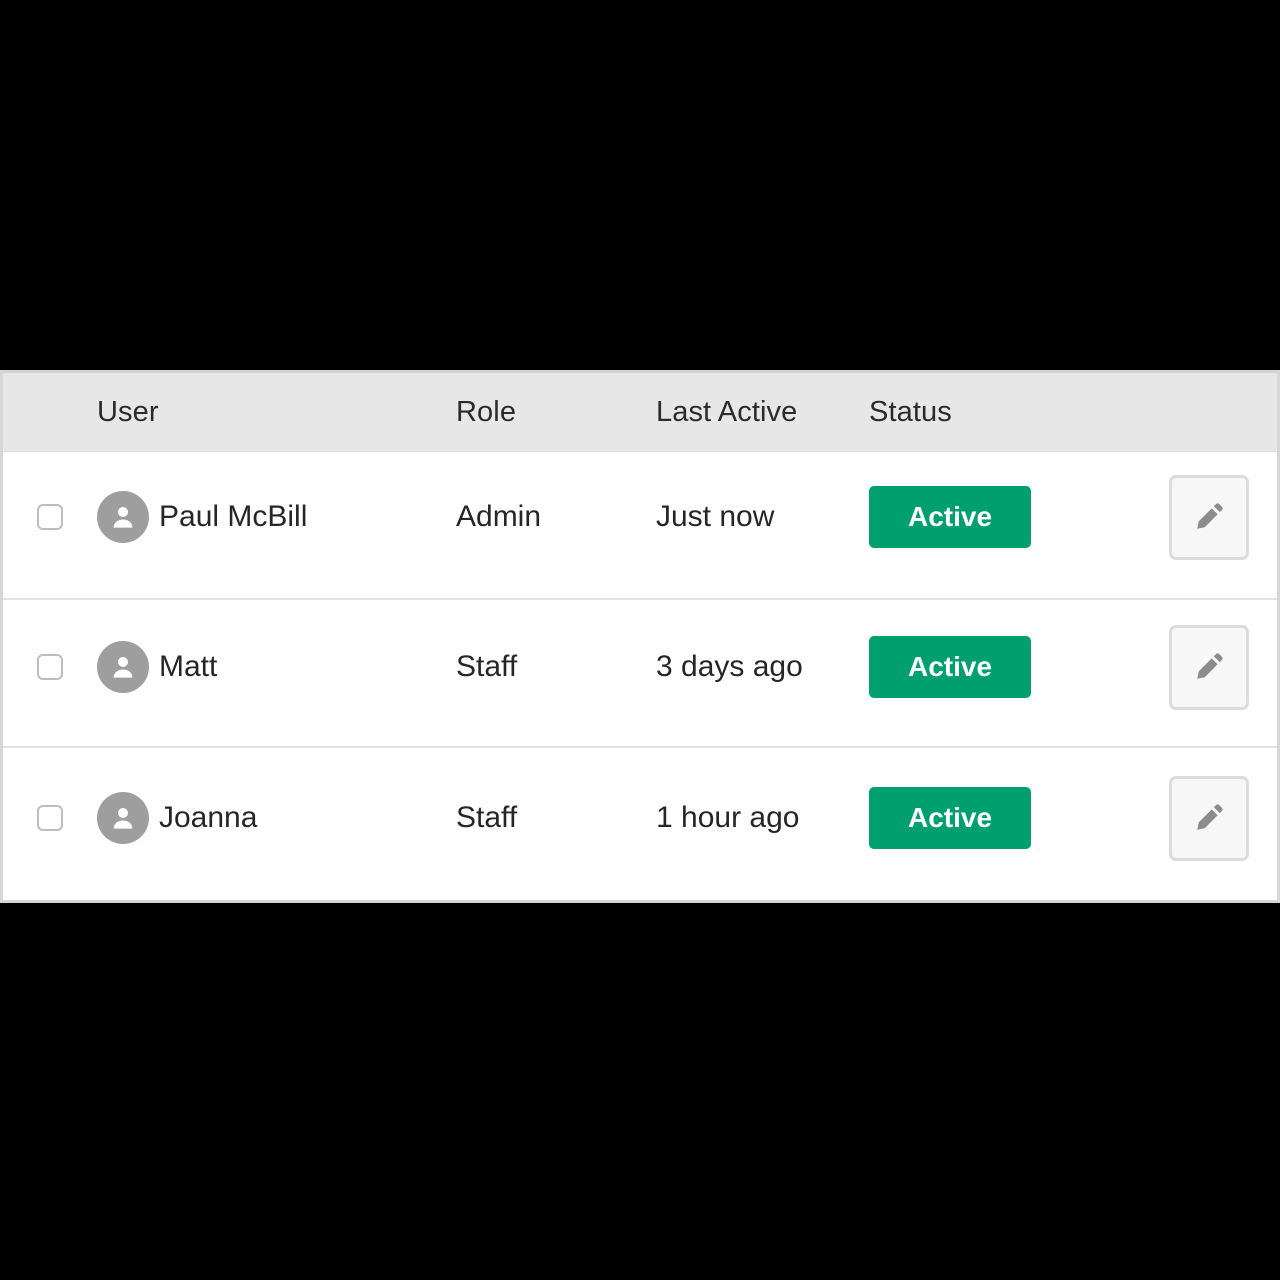 The image size is (1280, 1280). What do you see at coordinates (486, 411) in the screenshot?
I see `column-header-role: Role` at bounding box center [486, 411].